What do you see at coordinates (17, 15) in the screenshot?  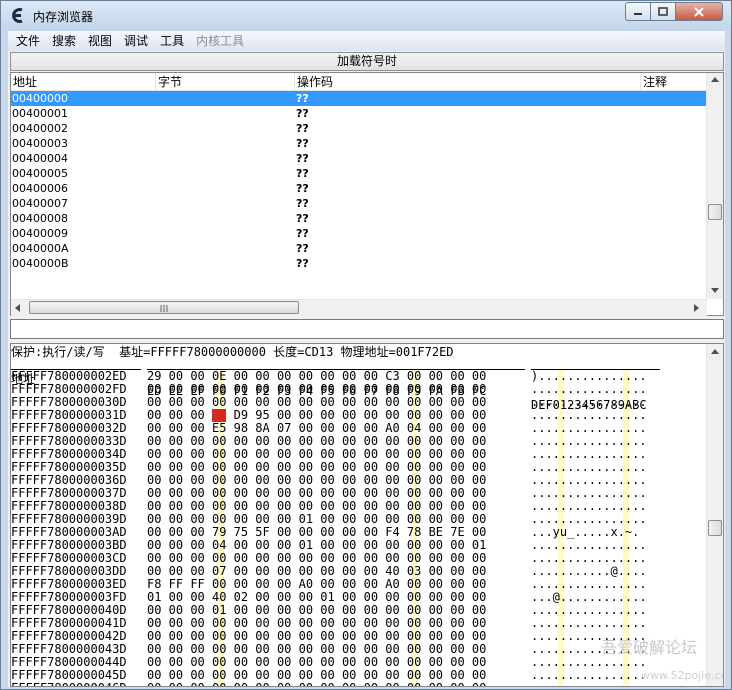 I see `cheat-engine-icon` at bounding box center [17, 15].